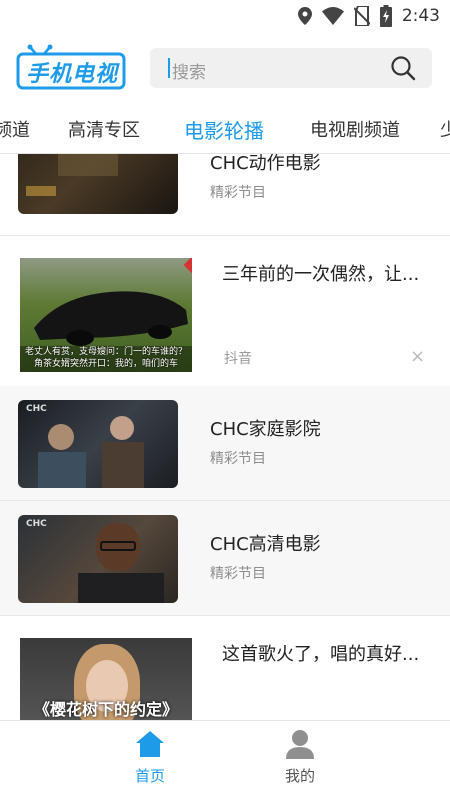 The height and width of the screenshot is (800, 450). What do you see at coordinates (105, 358) in the screenshot?
I see `video-caption: 老丈人有赏，支母嫂问：门一的车谁的？ 角茶女婿突然开口：我的，咱们的车` at bounding box center [105, 358].